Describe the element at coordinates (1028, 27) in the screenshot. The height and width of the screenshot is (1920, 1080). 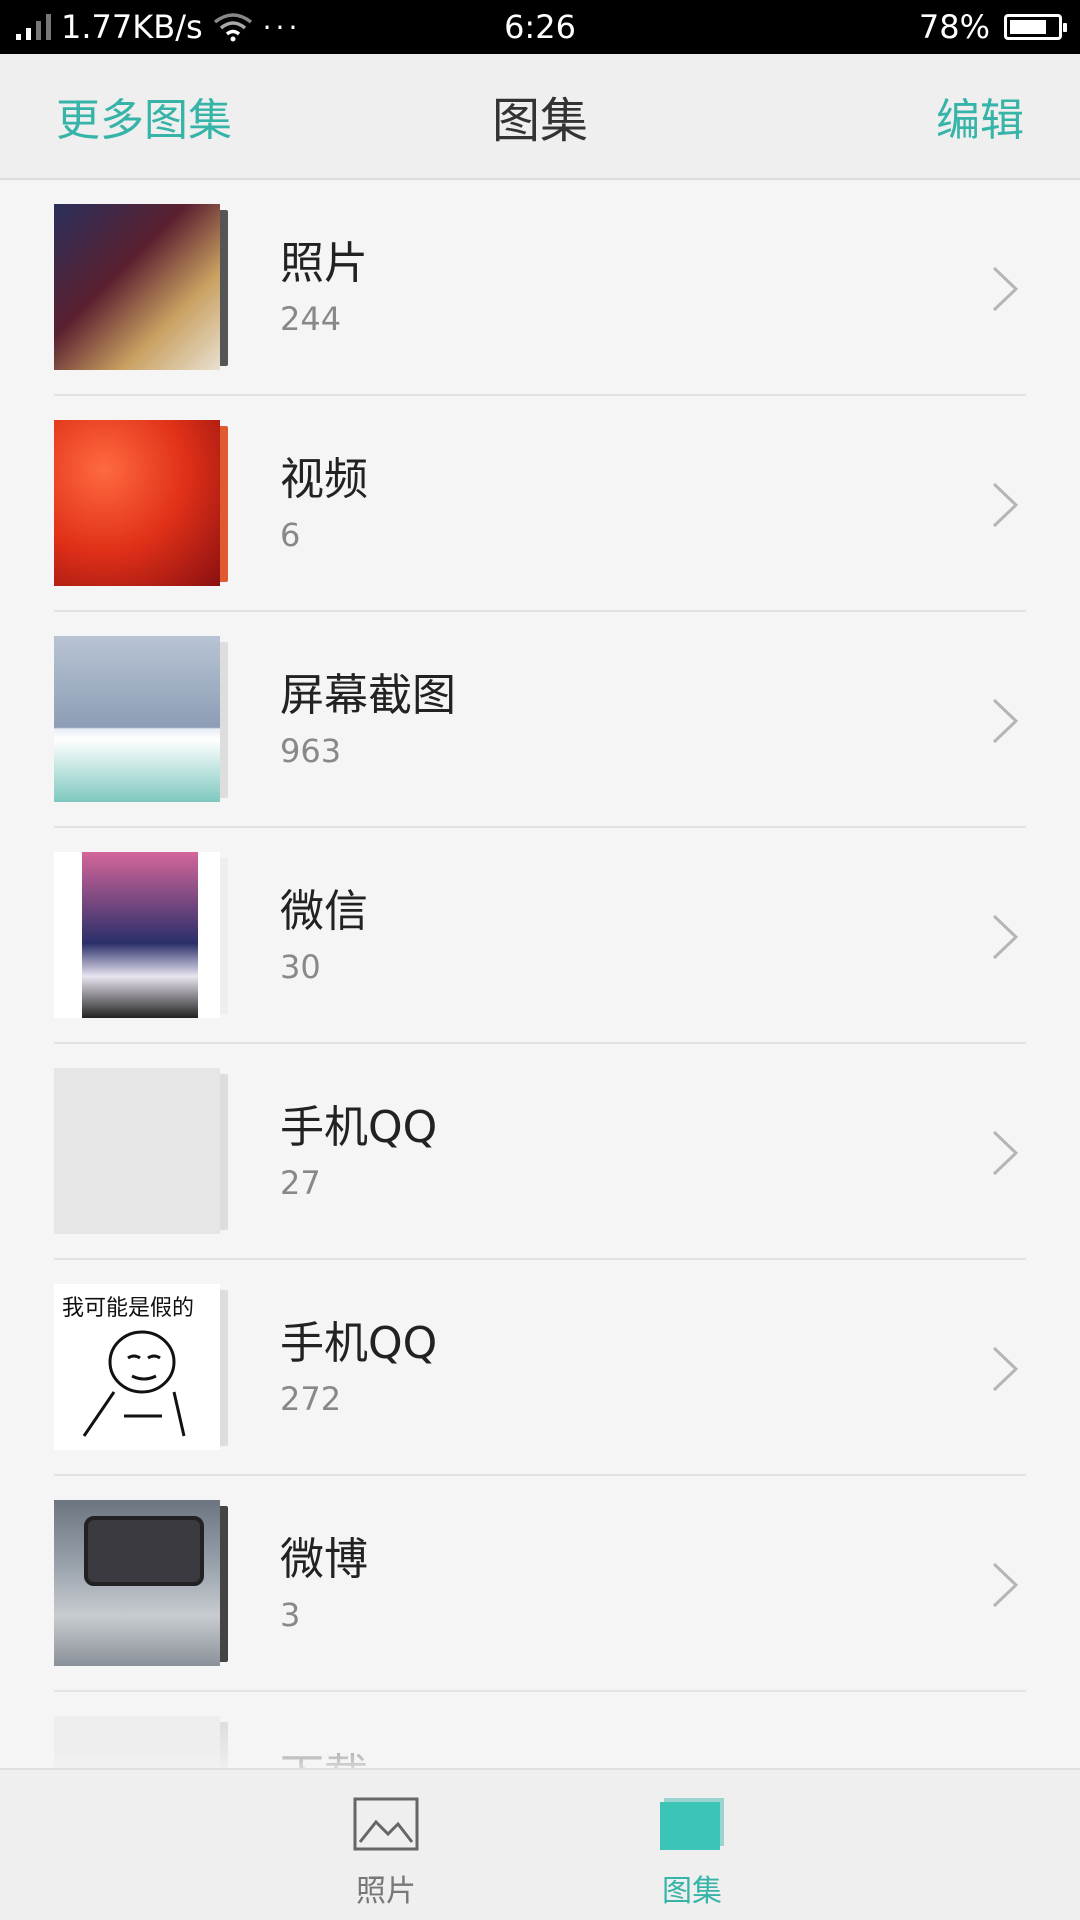
I see `battery-fill` at that location.